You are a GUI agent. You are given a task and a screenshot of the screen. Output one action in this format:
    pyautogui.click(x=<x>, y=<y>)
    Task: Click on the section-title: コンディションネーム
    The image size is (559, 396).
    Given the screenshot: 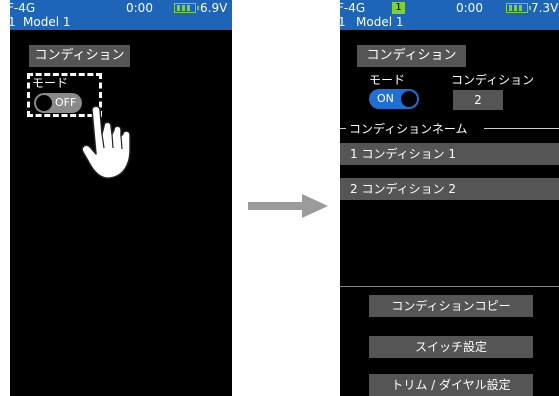 What is the action you would take?
    pyautogui.click(x=449, y=128)
    